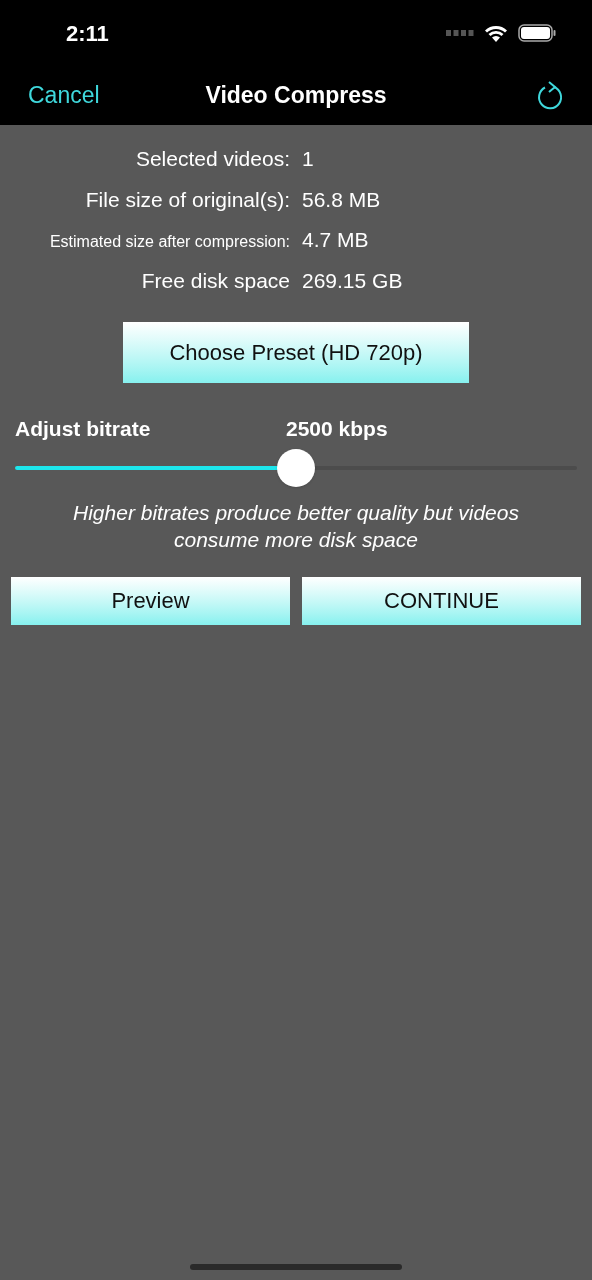  I want to click on hint-text: Higher bitrates produce better quality but videos consume more disk space, so click(296, 526).